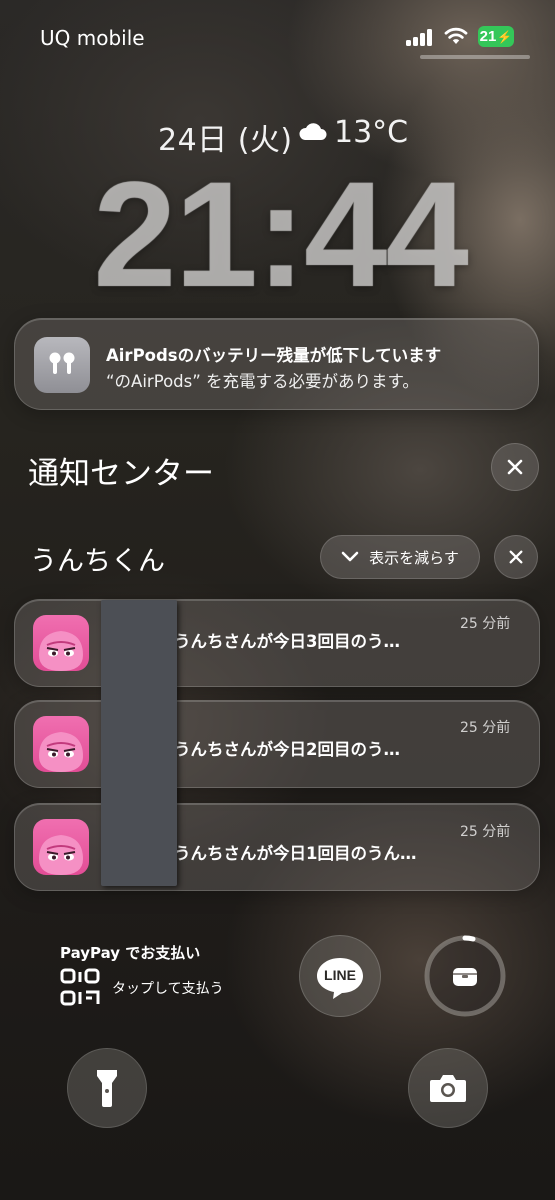 This screenshot has width=555, height=1200. What do you see at coordinates (262, 381) in the screenshot?
I see `airpods-alert-body: “のAirPods” を充電する必要があります。` at bounding box center [262, 381].